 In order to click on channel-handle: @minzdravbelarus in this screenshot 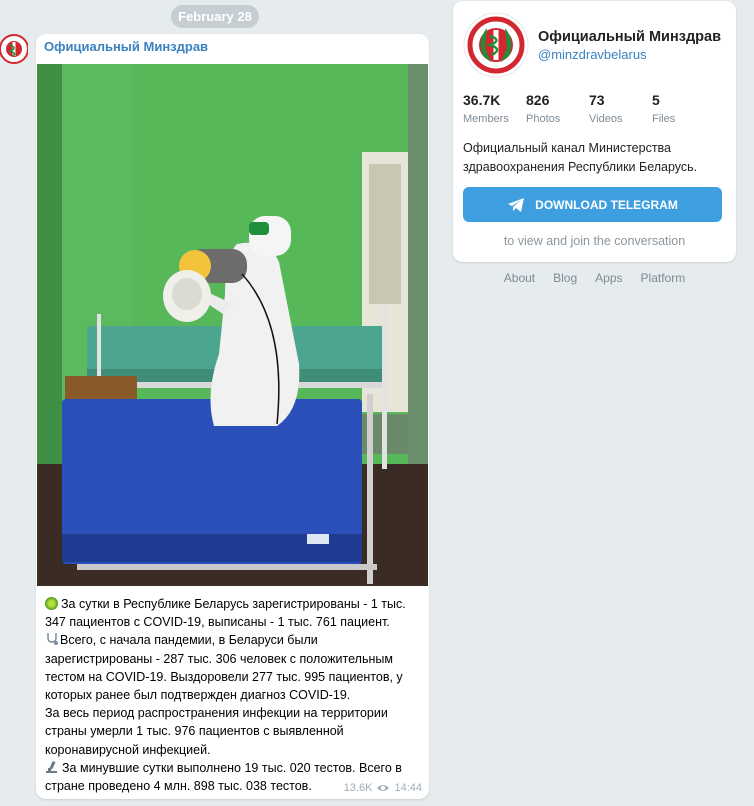, I will do `click(592, 54)`.